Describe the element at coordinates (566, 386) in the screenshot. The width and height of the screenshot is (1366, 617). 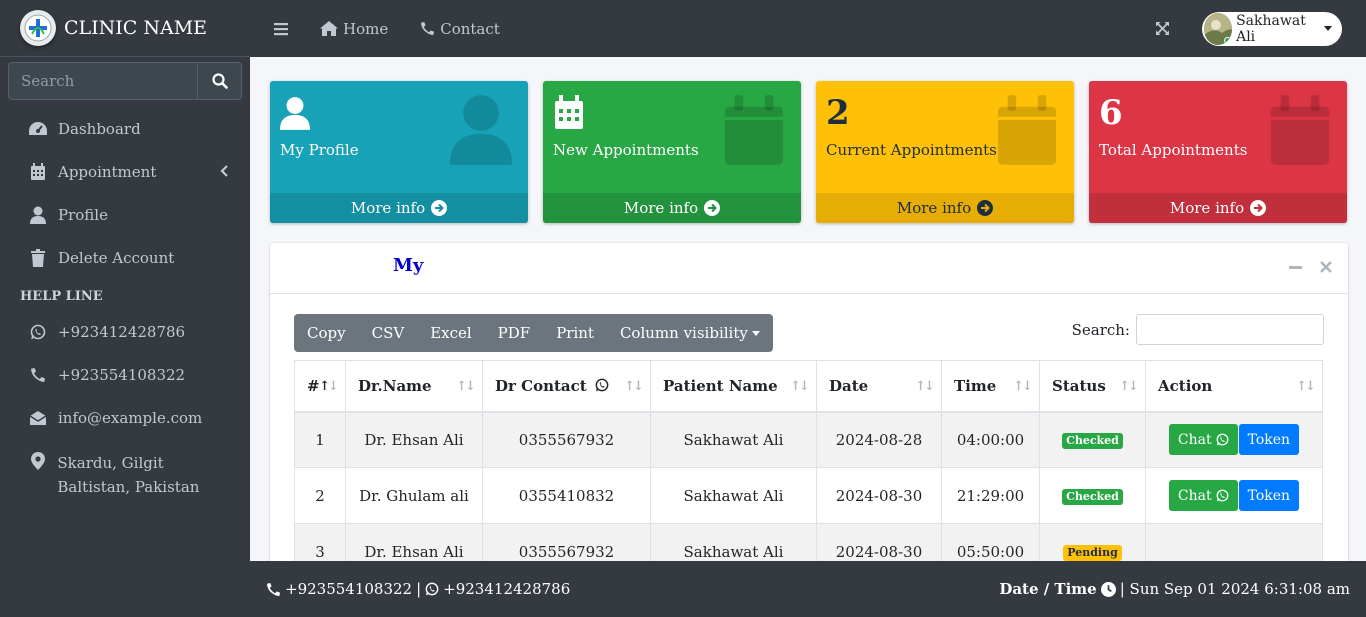
I see `column-header-dr-contact: Dr Contact ↑↓` at that location.